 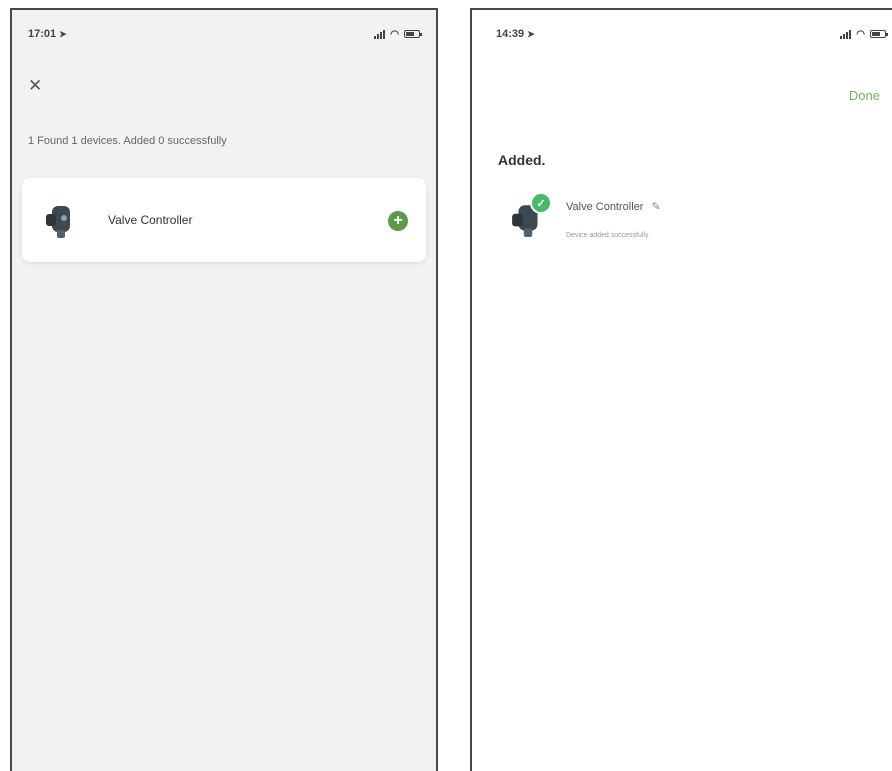 I want to click on status-time: 17:01 ➤, so click(x=47, y=34).